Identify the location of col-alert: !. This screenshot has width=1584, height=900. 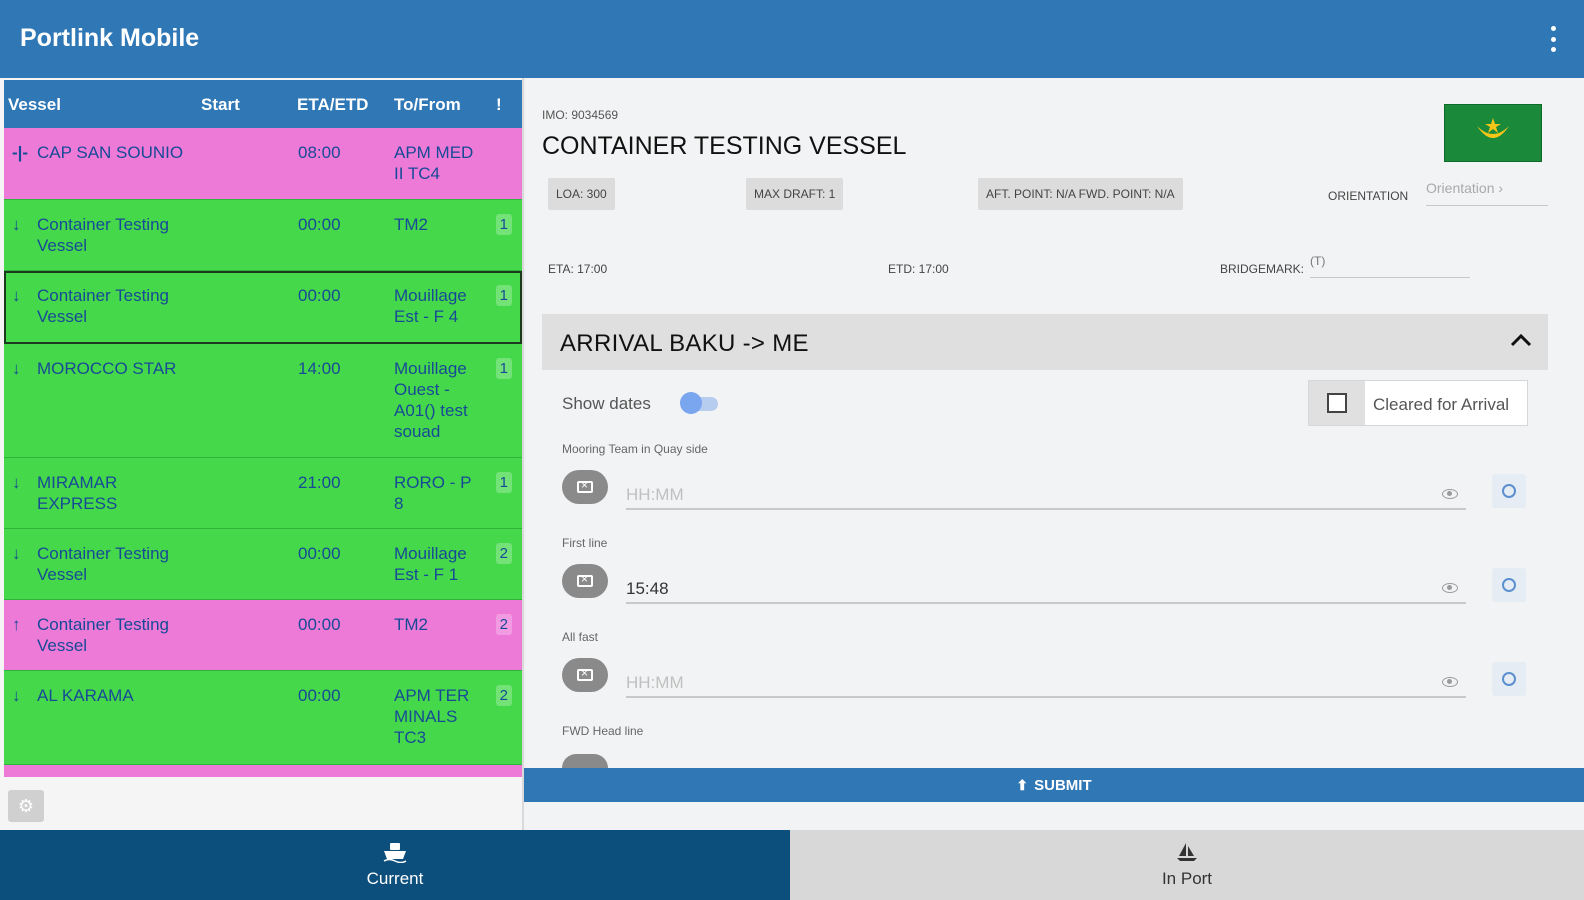
(499, 105).